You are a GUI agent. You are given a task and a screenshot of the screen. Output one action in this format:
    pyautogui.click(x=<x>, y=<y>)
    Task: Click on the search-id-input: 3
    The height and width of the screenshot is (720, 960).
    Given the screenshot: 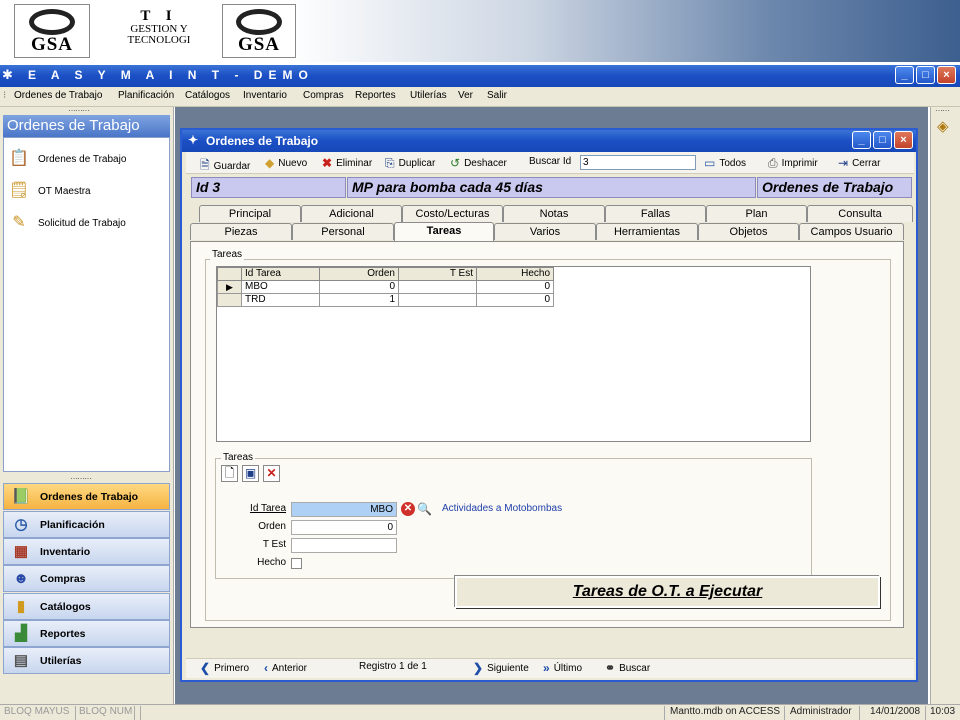 What is the action you would take?
    pyautogui.click(x=638, y=162)
    